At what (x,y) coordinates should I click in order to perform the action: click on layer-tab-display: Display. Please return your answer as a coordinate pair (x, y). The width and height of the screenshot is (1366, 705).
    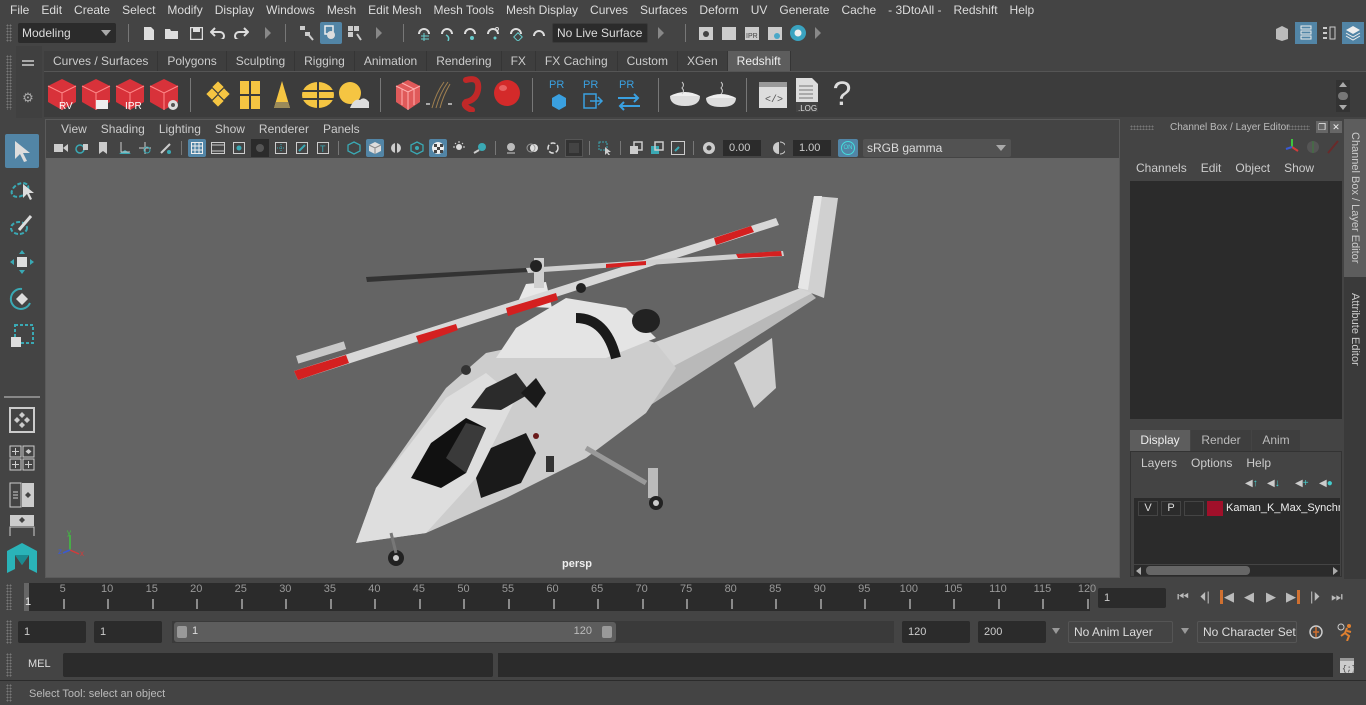
    Looking at the image, I should click on (1160, 440).